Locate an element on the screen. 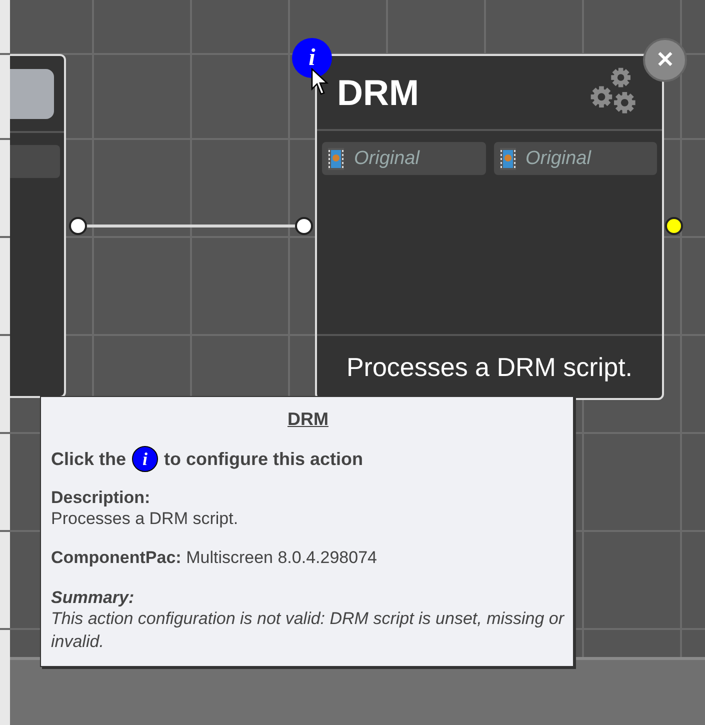  description-text: Processes a DRM script. is located at coordinates (145, 519).